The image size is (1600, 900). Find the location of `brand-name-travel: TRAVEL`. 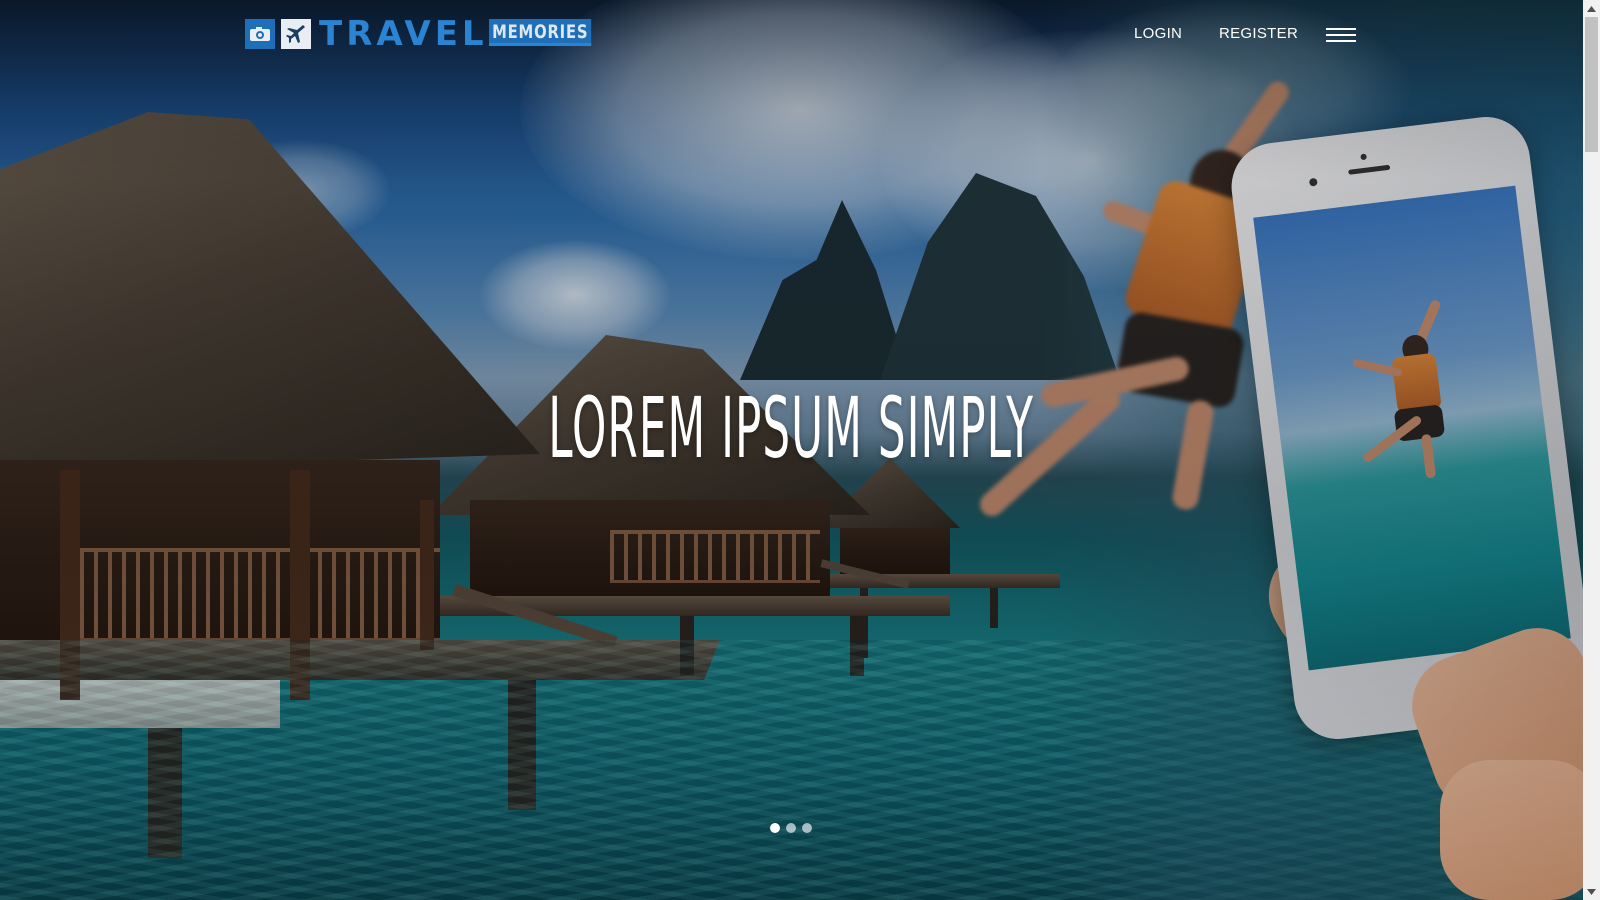

brand-name-travel: TRAVEL is located at coordinates (403, 34).